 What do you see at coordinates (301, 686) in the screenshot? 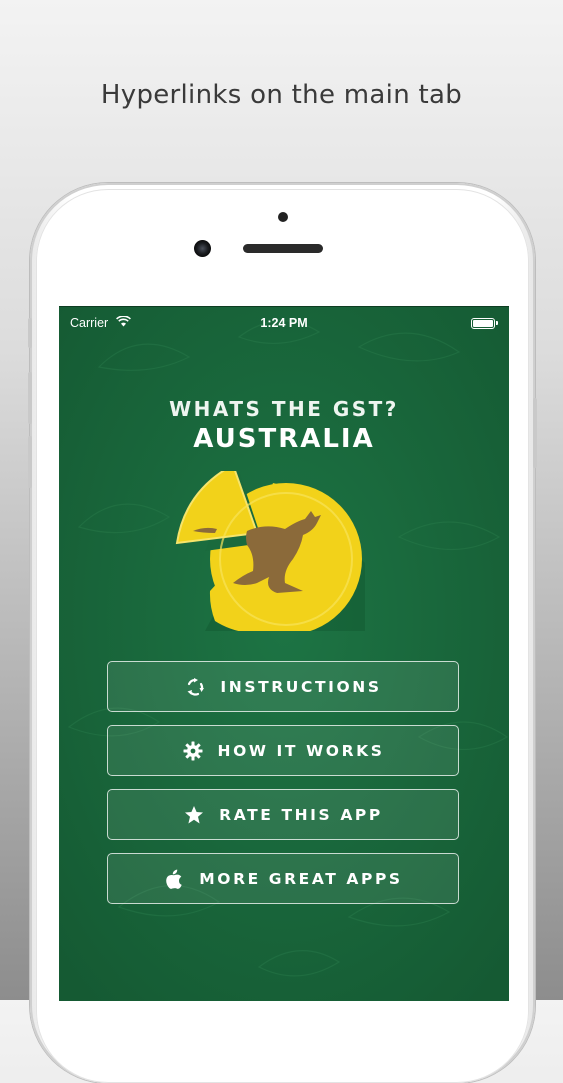
I see `menu-label: INSTRUCTIONS` at bounding box center [301, 686].